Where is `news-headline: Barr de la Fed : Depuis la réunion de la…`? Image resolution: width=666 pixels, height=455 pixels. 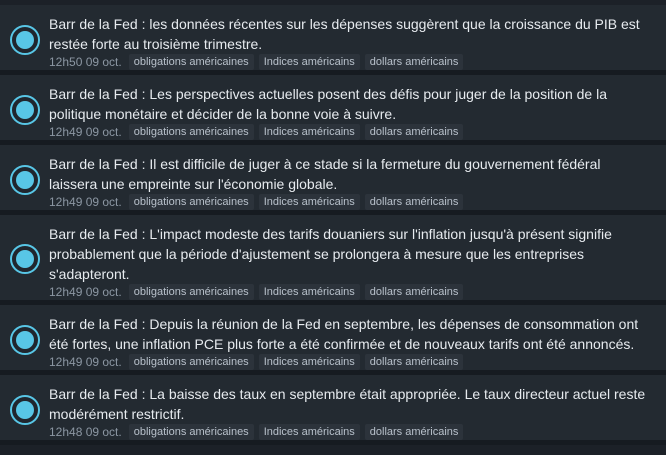 news-headline: Barr de la Fed : Depuis la réunion de la… is located at coordinates (344, 334).